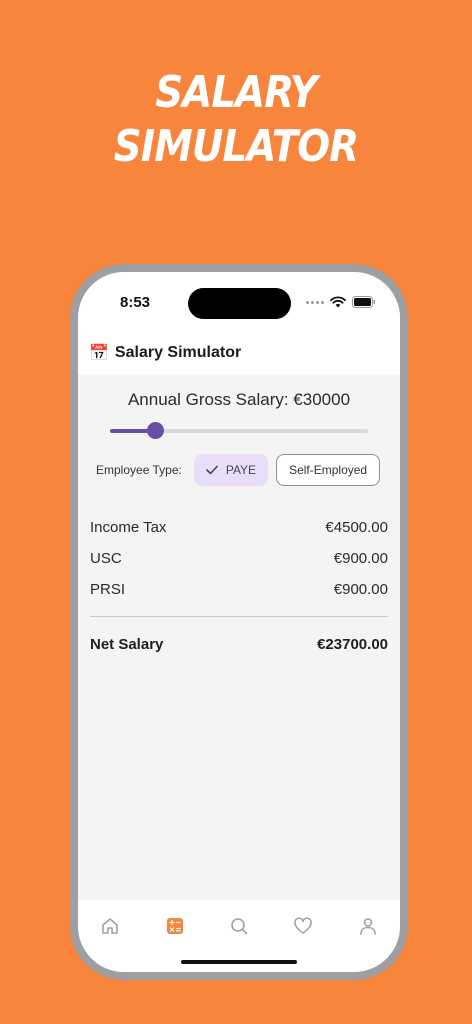  I want to click on self-employed-chip-label: Self-Employed, so click(328, 470).